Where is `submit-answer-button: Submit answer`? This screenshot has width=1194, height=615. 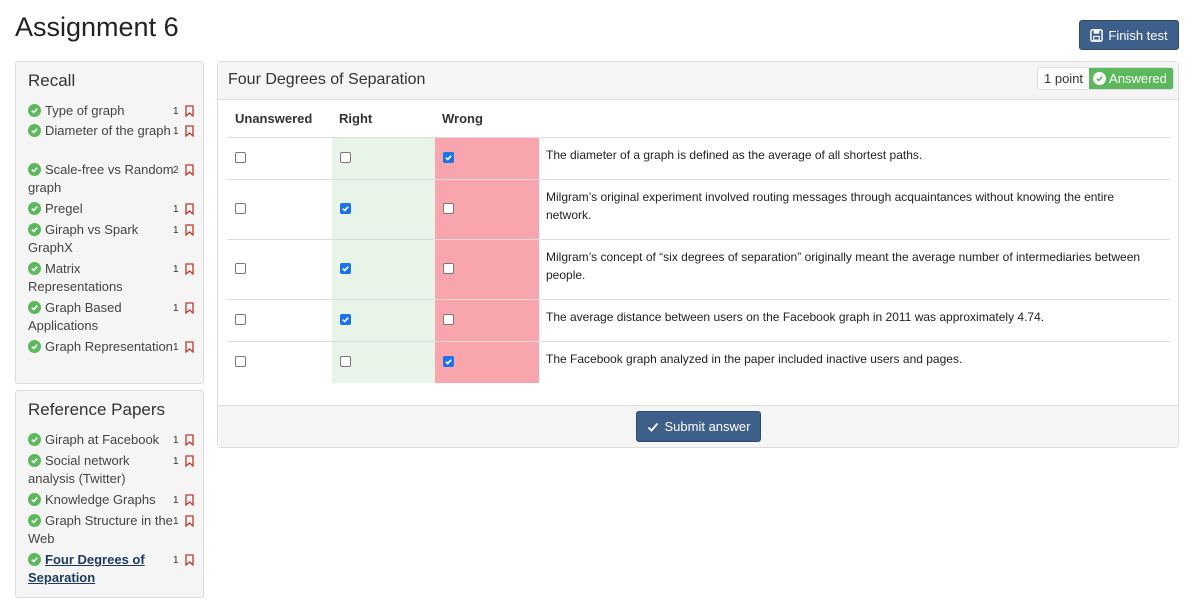
submit-answer-button: Submit answer is located at coordinates (698, 426).